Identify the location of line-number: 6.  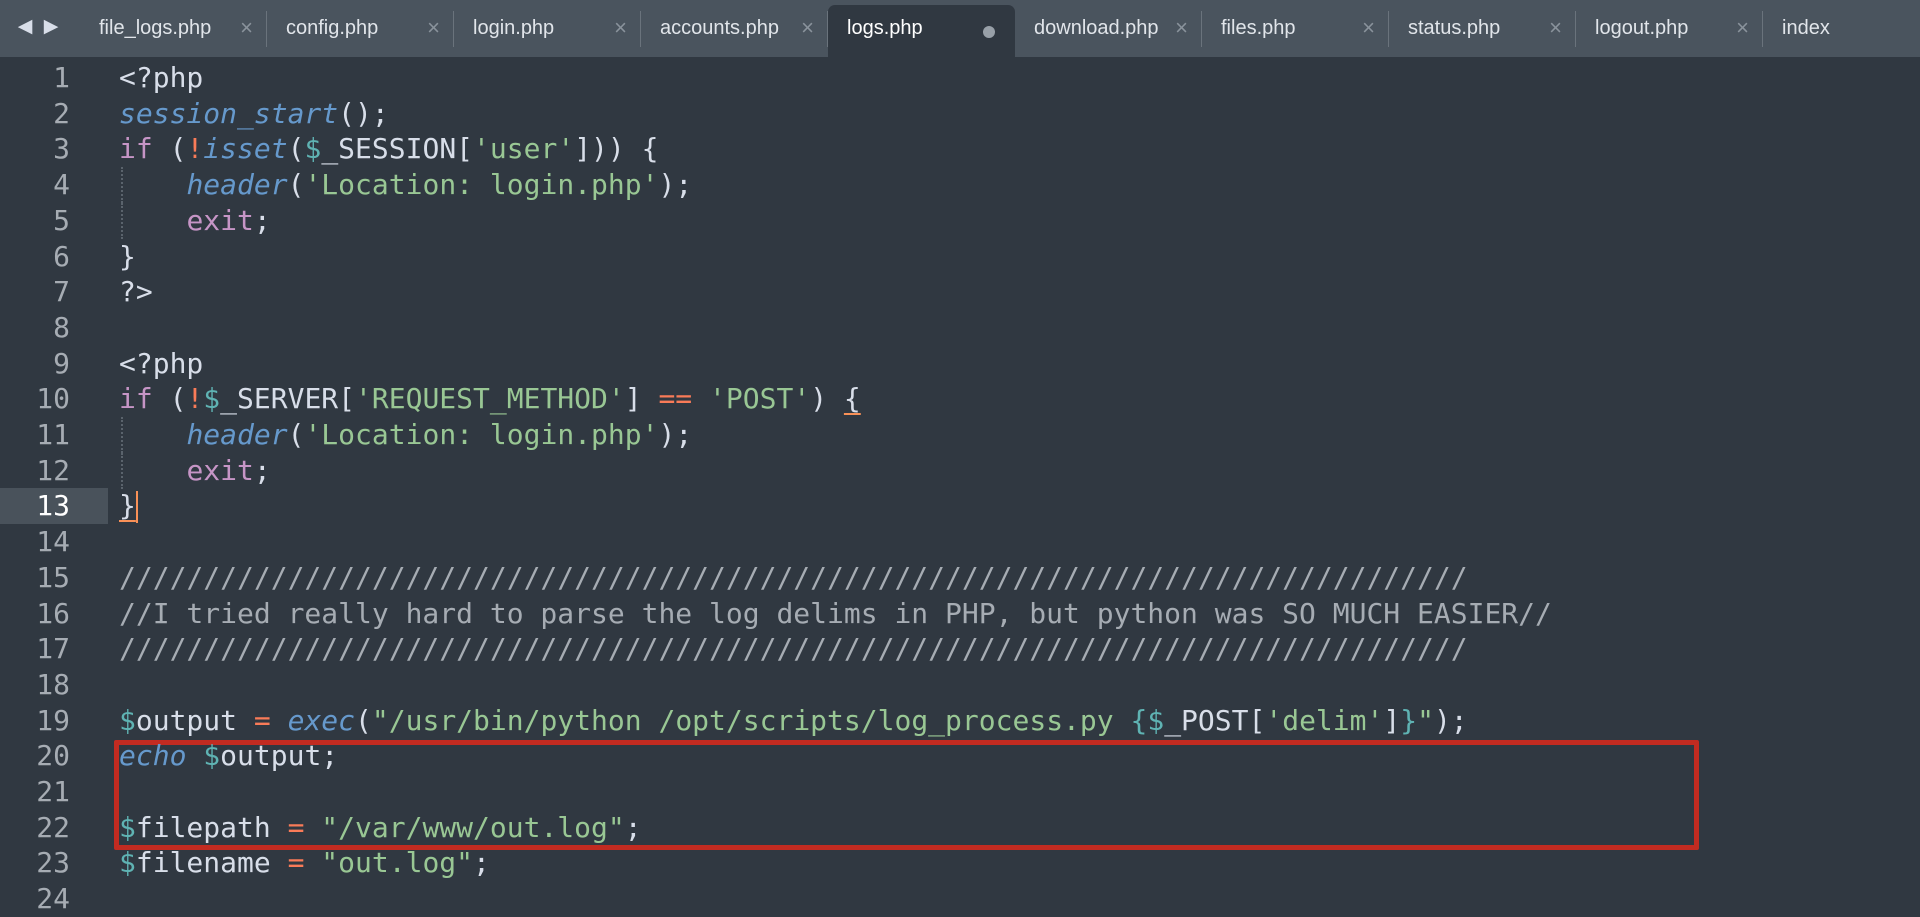
(61, 256).